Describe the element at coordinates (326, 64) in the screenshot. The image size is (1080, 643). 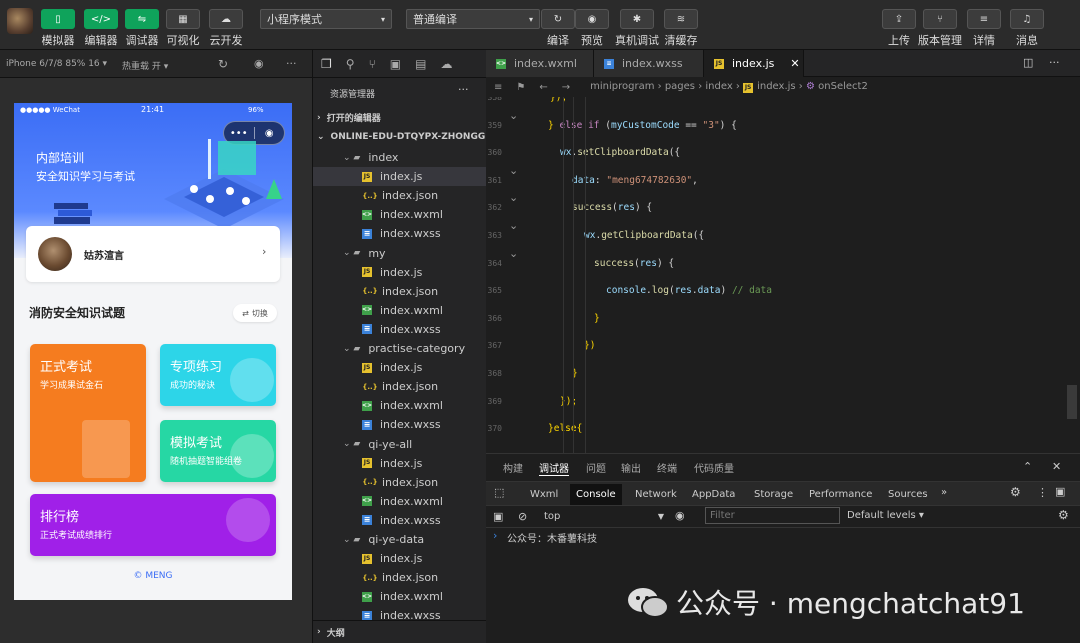
I see `files-icon: ❐` at that location.